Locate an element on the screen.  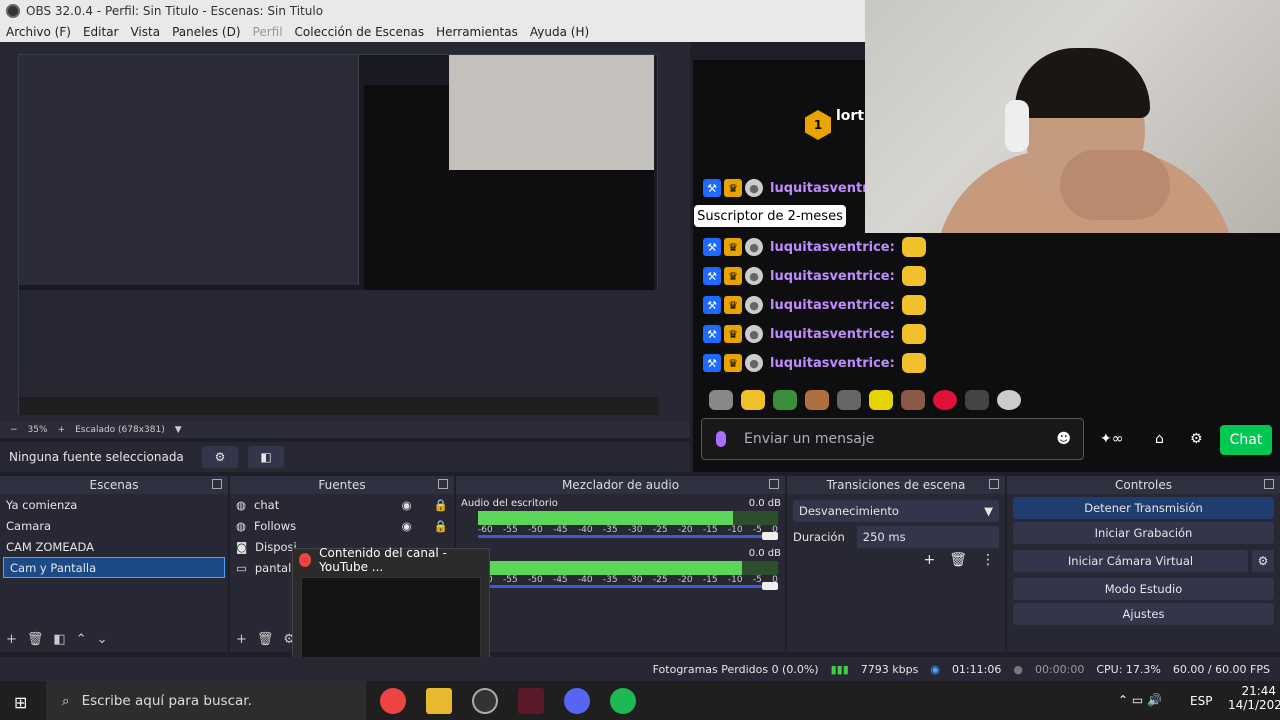
obs-icon is located at coordinates (485, 700).